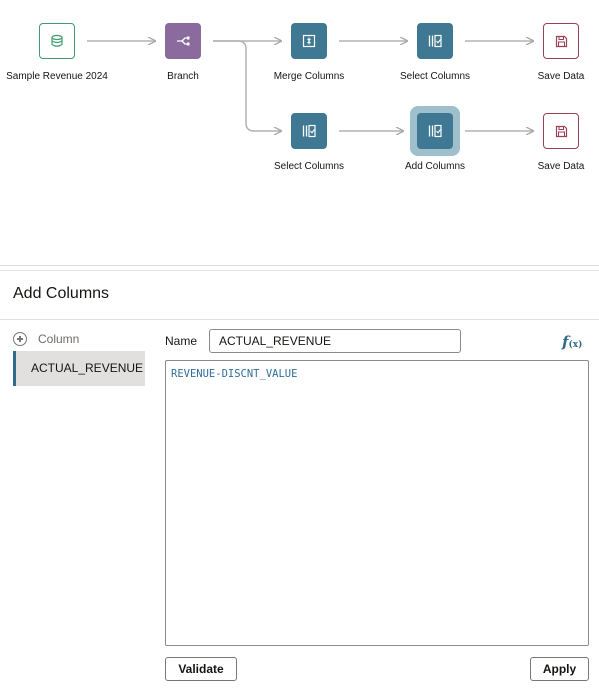 The width and height of the screenshot is (599, 689). Describe the element at coordinates (183, 76) in the screenshot. I see `node-label-branch: Branch` at that location.